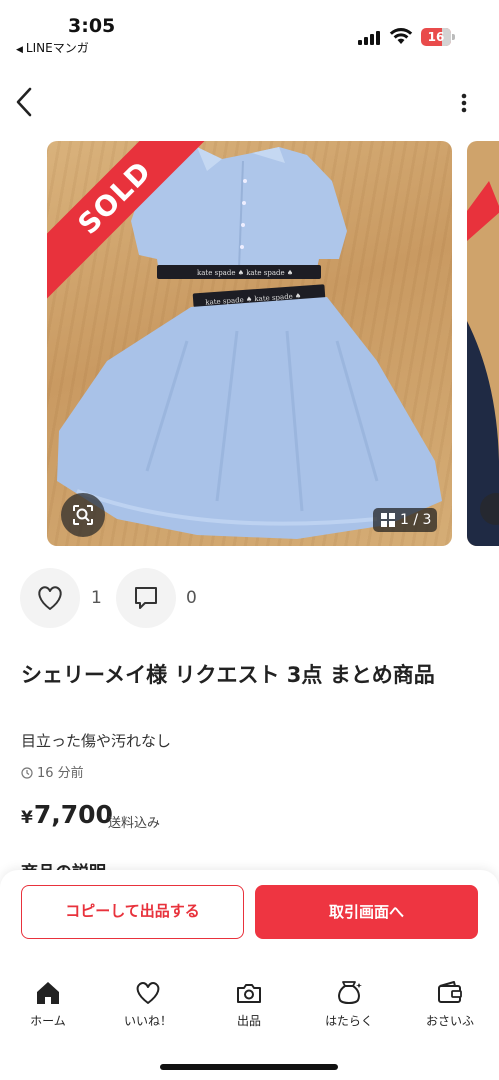 This screenshot has height=1080, width=499. Describe the element at coordinates (370, 38) in the screenshot. I see `signal-icon` at that location.